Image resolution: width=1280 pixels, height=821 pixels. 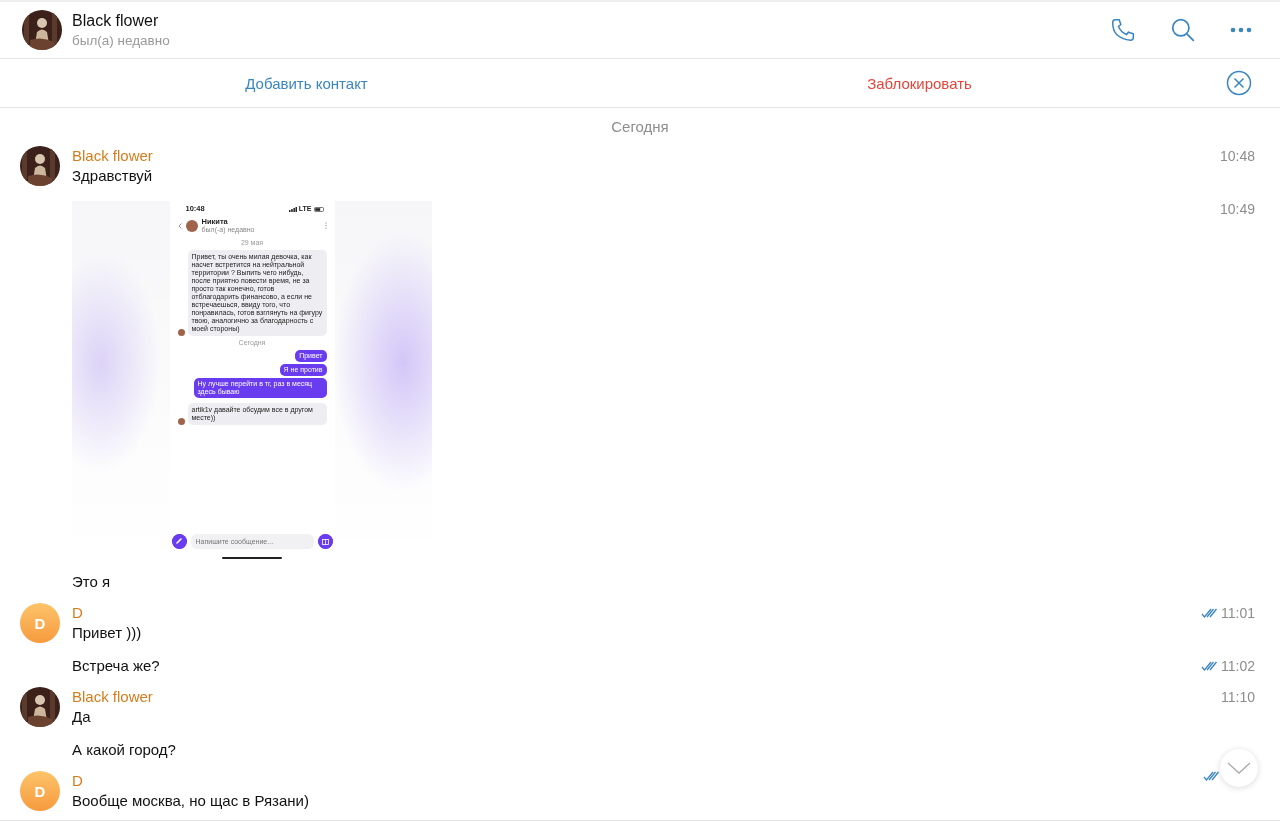 What do you see at coordinates (1238, 613) in the screenshot?
I see `message-time: 11:01` at bounding box center [1238, 613].